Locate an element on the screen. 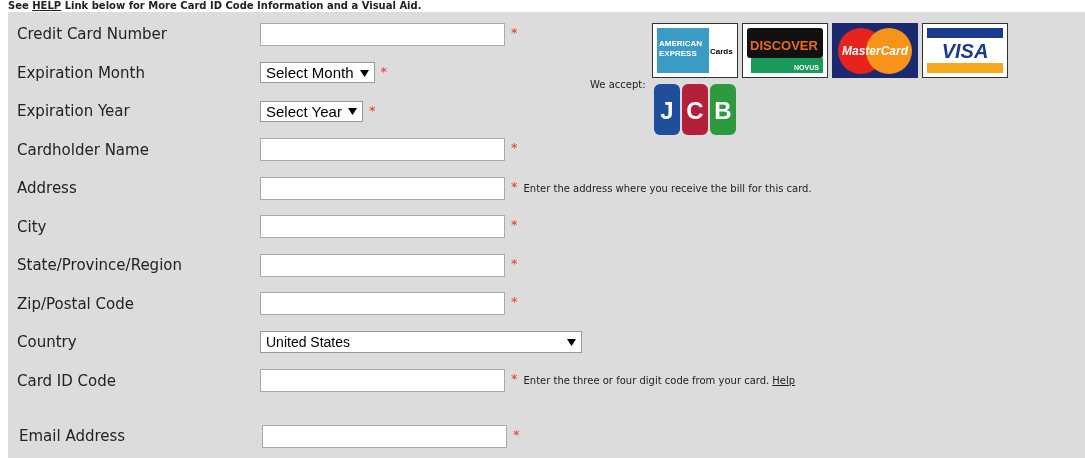 This screenshot has height=458, width=1085. field-label: Address is located at coordinates (47, 188).